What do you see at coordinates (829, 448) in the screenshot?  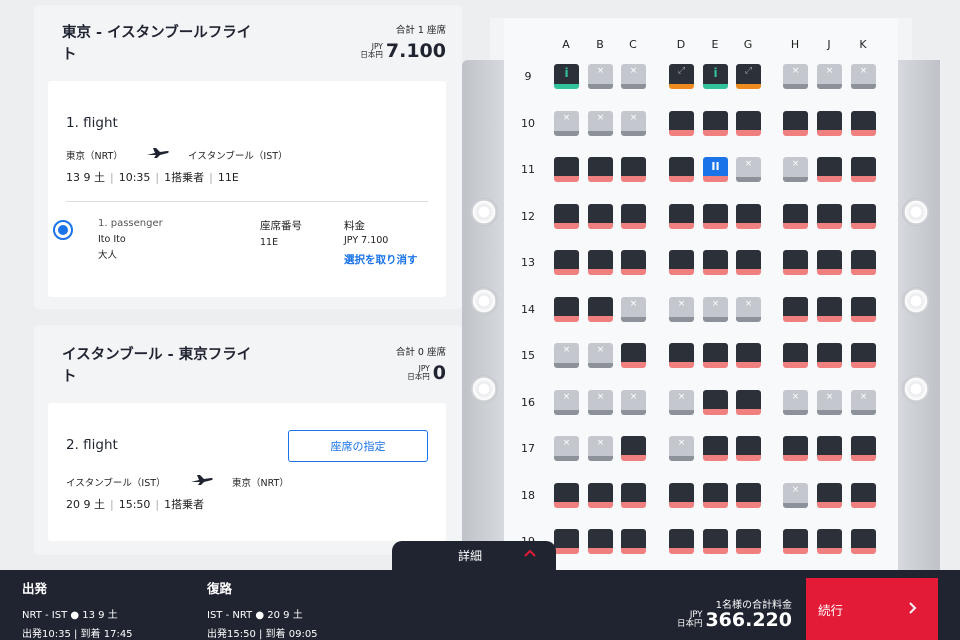 I see `seat-17J` at bounding box center [829, 448].